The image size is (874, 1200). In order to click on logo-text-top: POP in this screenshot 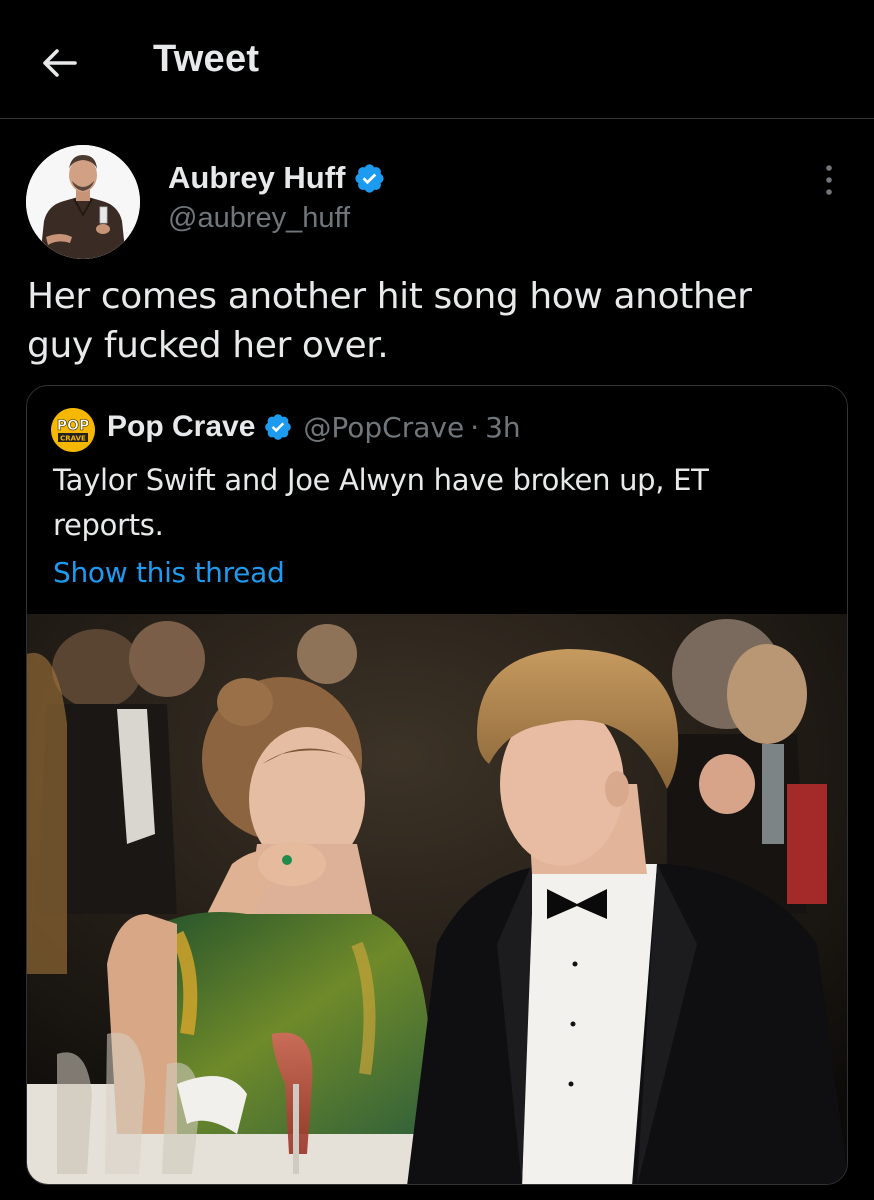, I will do `click(73, 426)`.